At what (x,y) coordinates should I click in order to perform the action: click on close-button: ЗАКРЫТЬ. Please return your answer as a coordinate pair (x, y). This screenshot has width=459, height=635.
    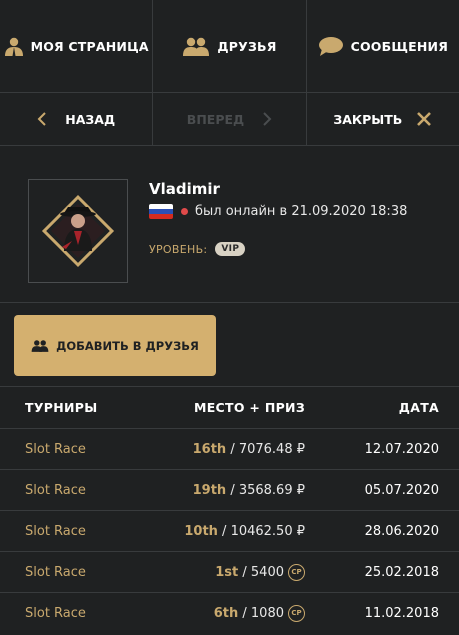
    Looking at the image, I should click on (383, 119).